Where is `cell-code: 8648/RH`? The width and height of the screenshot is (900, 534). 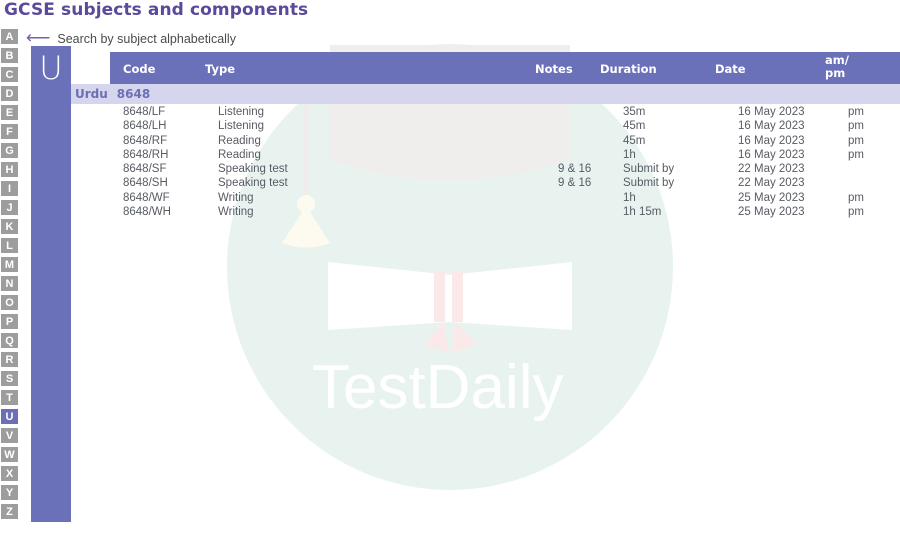 cell-code: 8648/RH is located at coordinates (146, 154).